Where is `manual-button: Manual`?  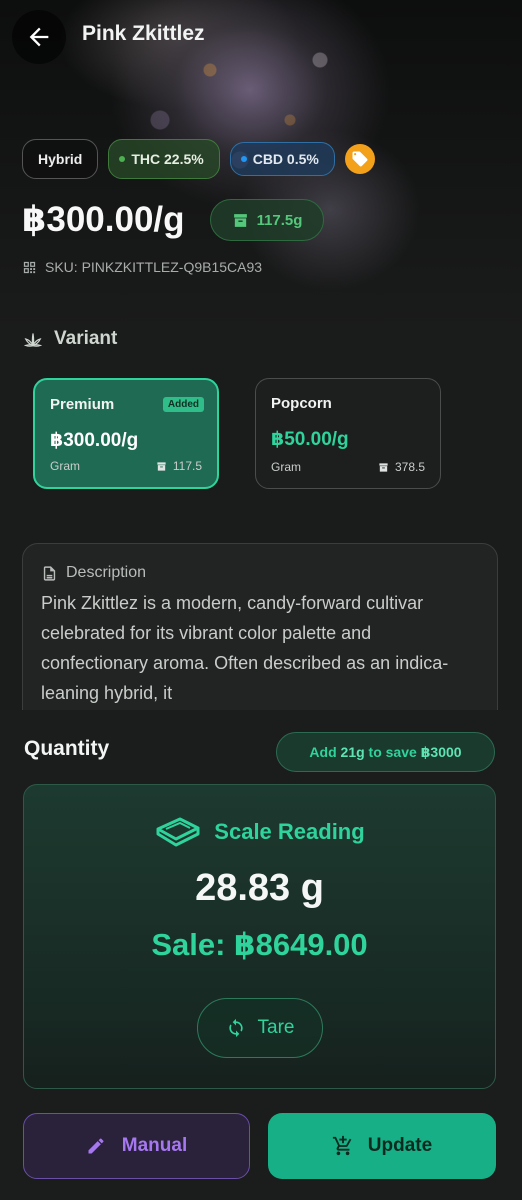
manual-button: Manual is located at coordinates (136, 1146).